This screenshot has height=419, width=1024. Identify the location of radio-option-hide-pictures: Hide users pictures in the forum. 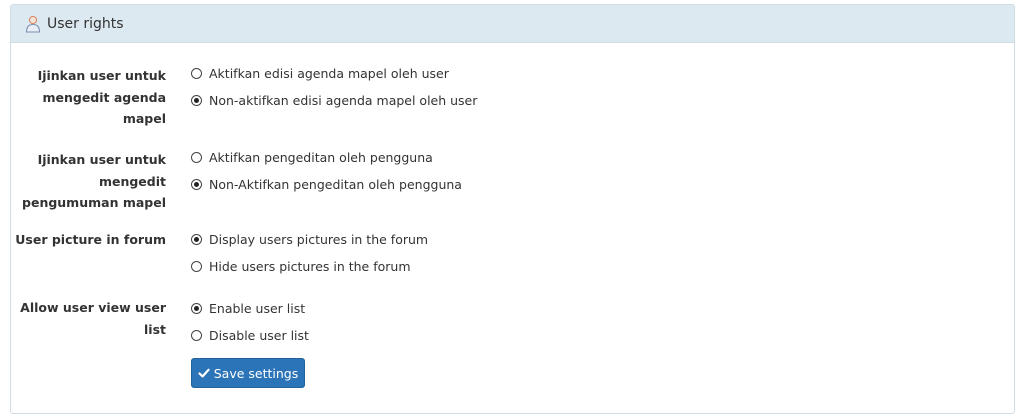
(301, 266).